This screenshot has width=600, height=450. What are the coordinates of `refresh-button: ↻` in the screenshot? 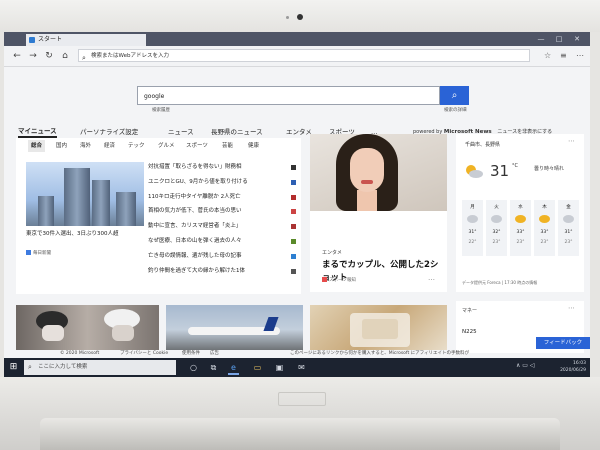 It's located at (49, 56).